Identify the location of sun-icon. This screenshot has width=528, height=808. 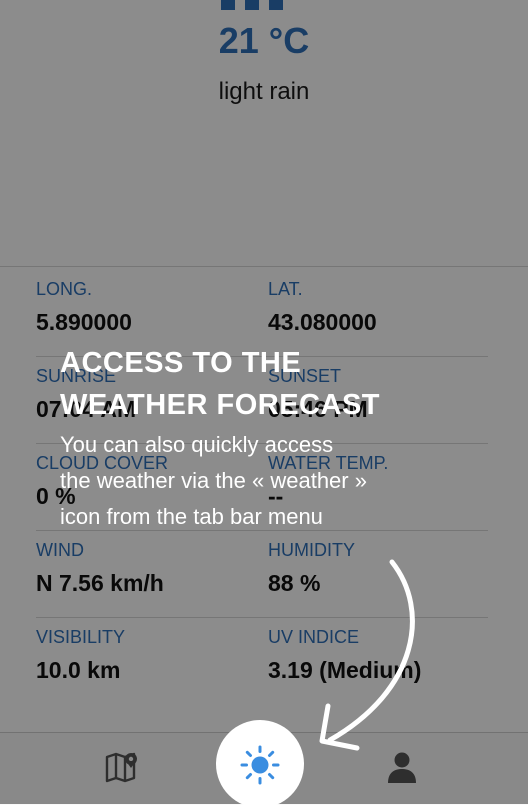
(260, 765).